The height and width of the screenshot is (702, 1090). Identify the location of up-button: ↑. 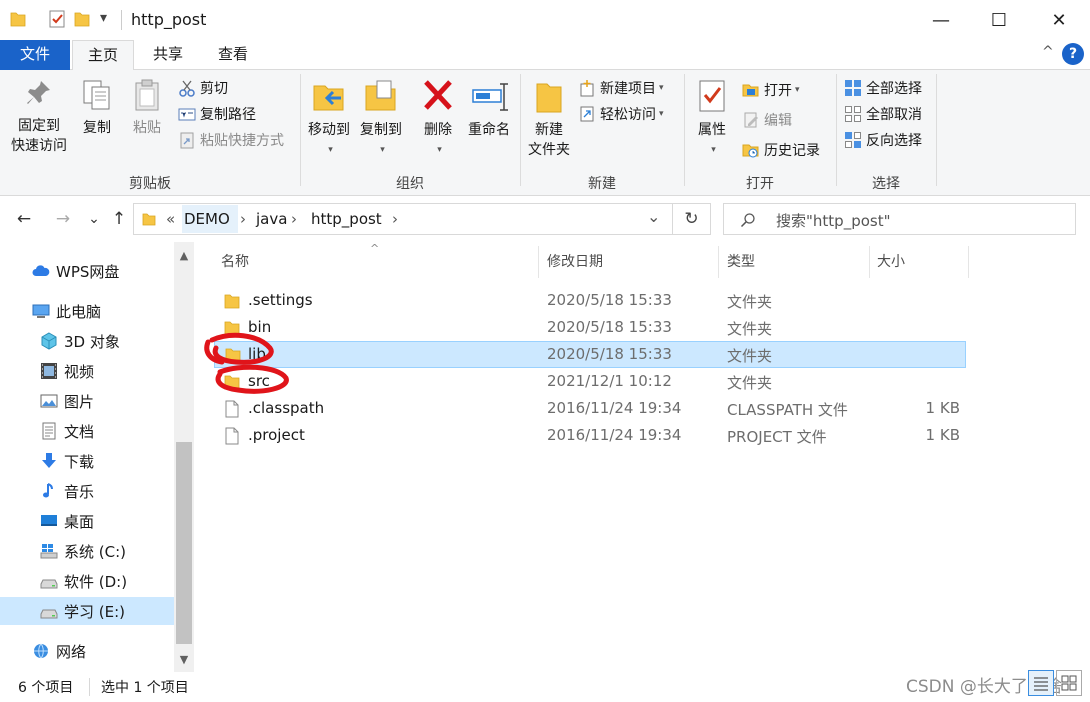
(119, 219).